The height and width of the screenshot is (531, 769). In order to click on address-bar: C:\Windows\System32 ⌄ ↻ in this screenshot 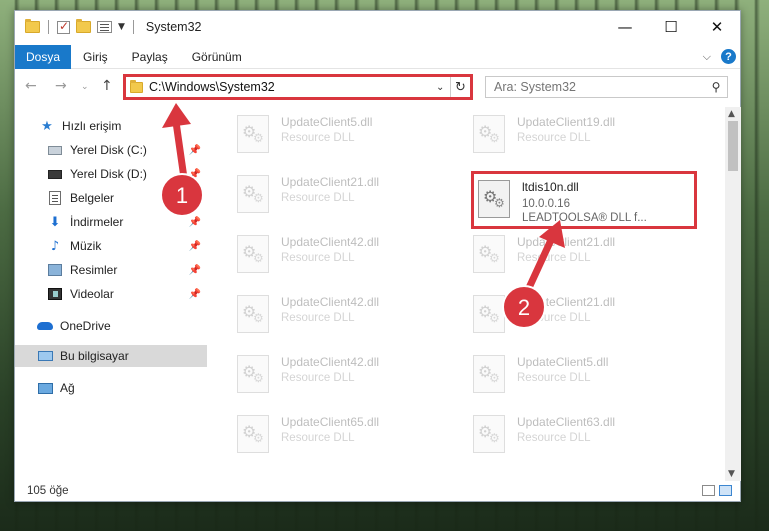, I will do `click(298, 87)`.